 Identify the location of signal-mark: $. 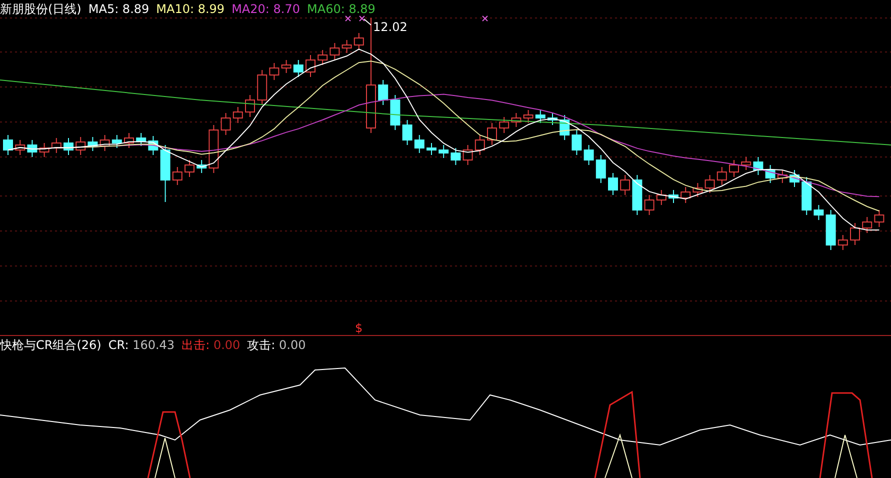
(359, 328).